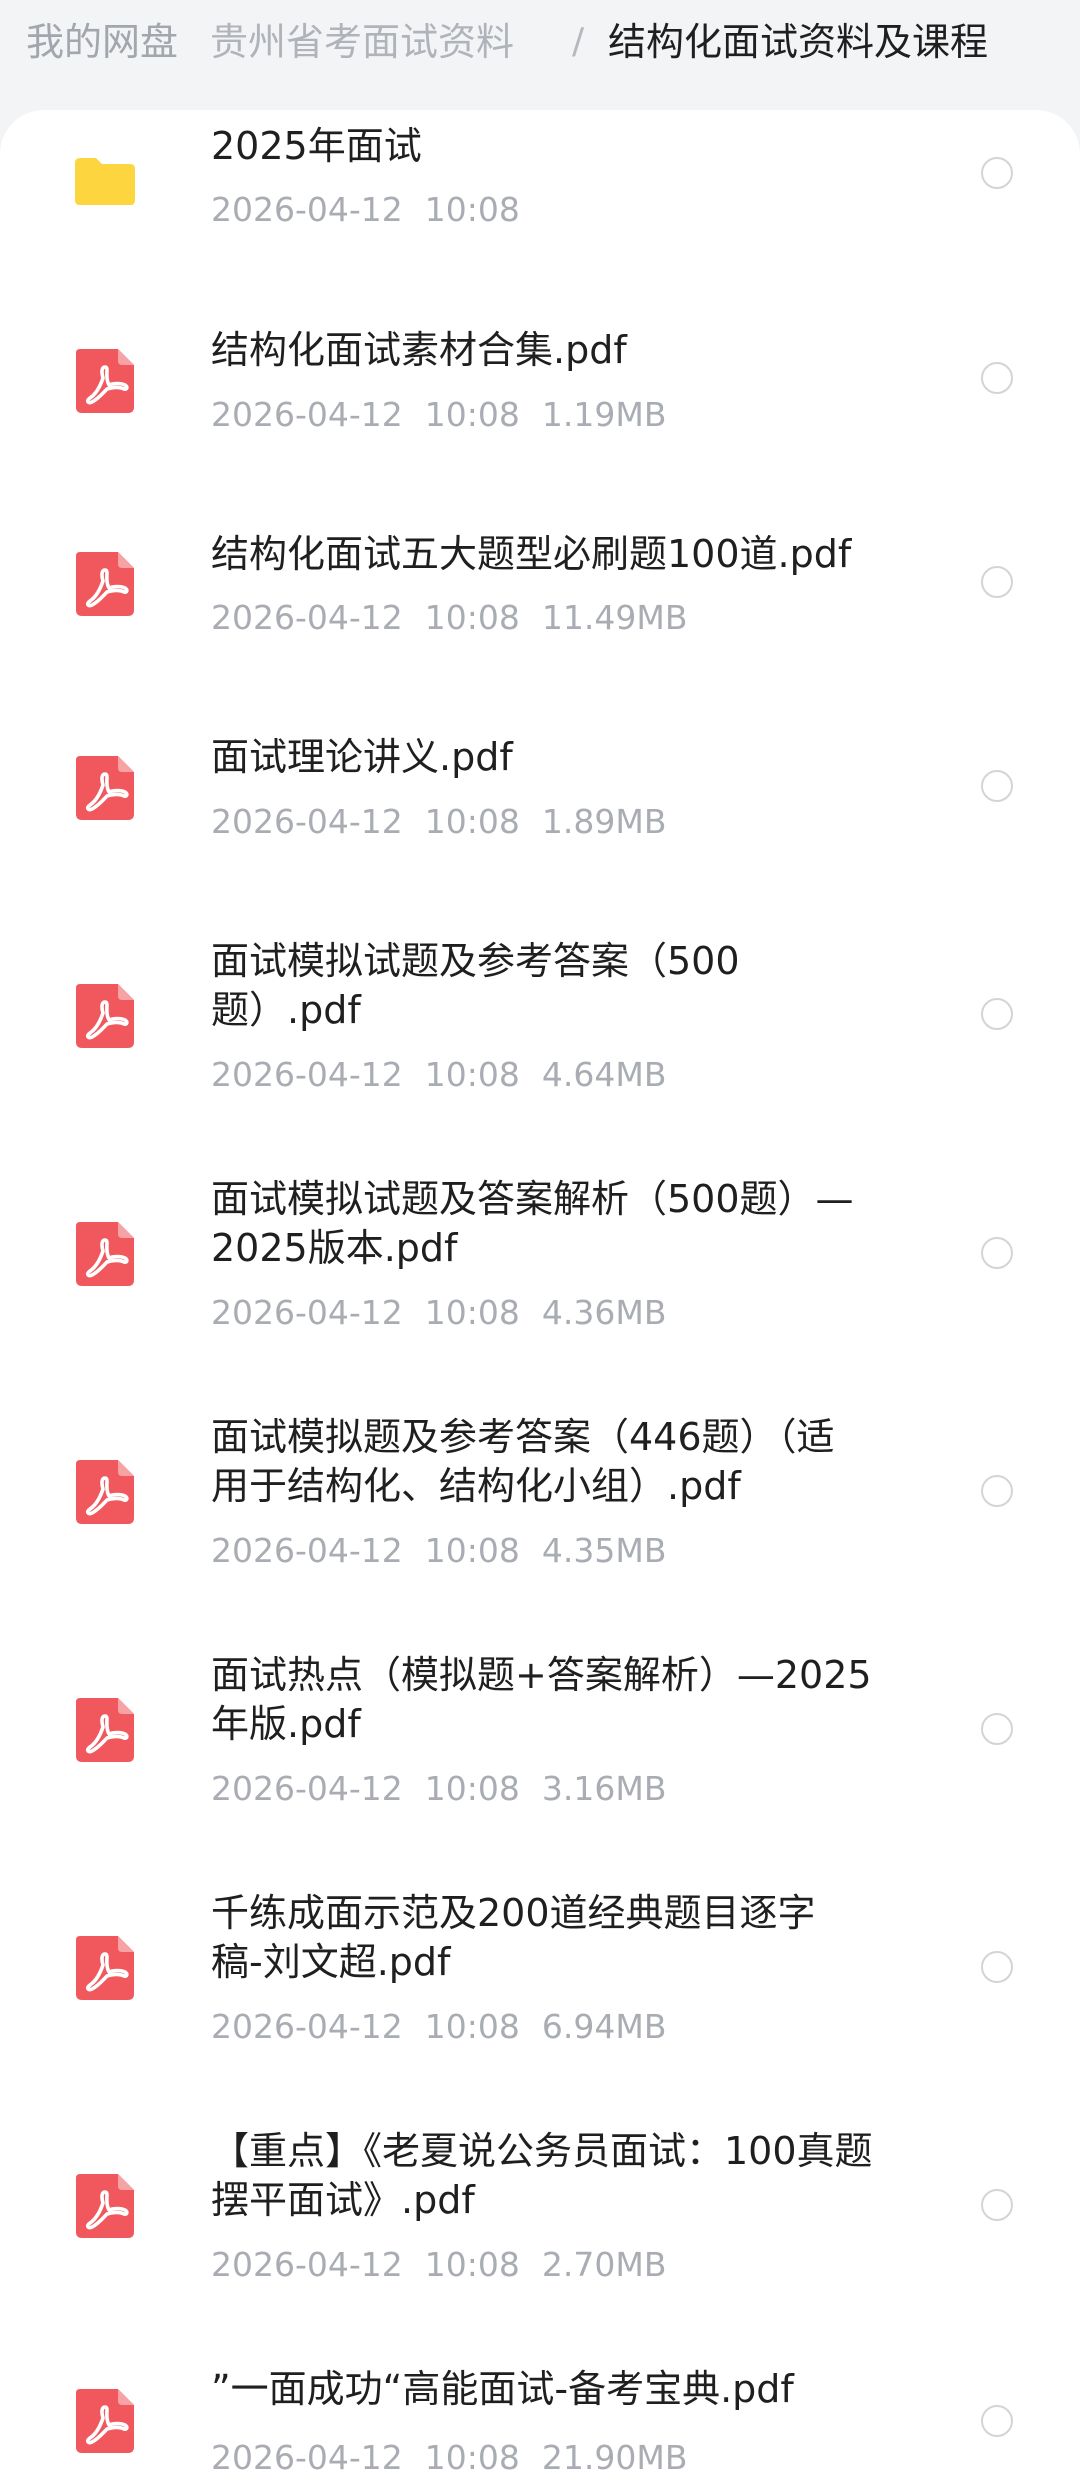  I want to click on breadcrumb: 贵州省考面试资料 我的网盘 / 结构化面试资料及课程, so click(540, 55).